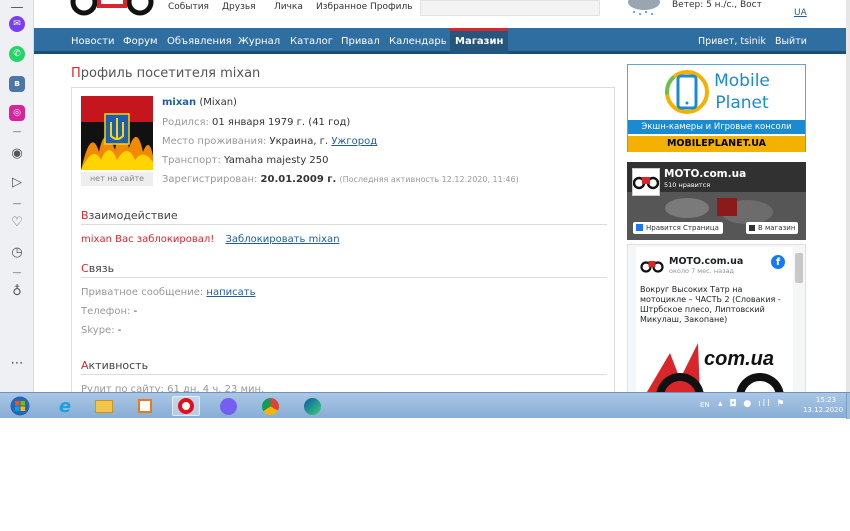  What do you see at coordinates (188, 7) in the screenshot?
I see `top-link-events: События` at bounding box center [188, 7].